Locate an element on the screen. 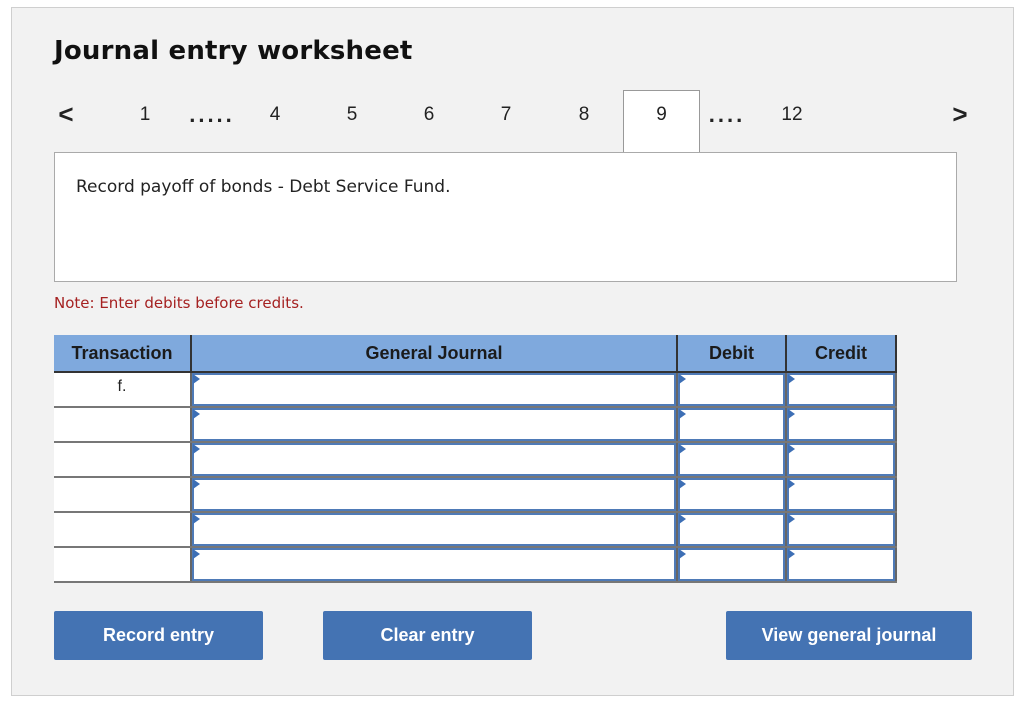  worksheet-title: Journal entry worksheet is located at coordinates (233, 51).